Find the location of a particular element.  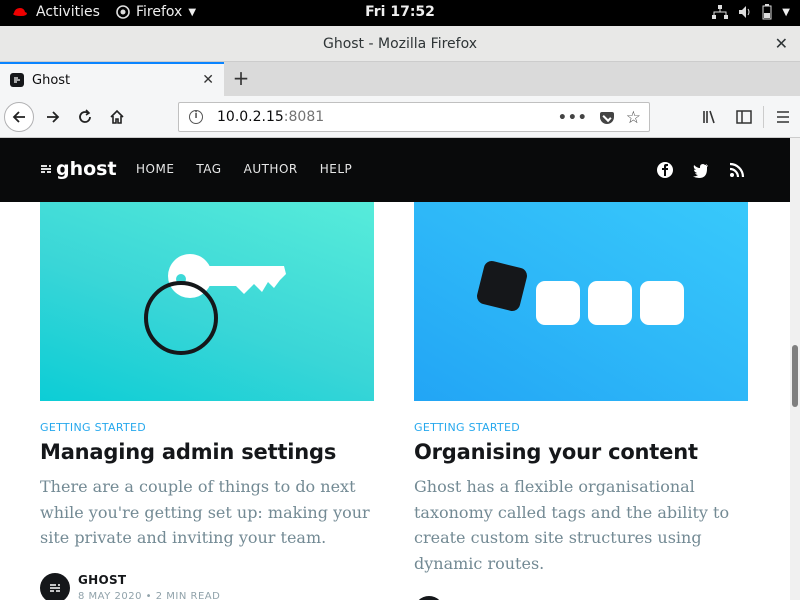

window-titlebar: Ghost - Mozilla Firefox ✕ is located at coordinates (400, 44).